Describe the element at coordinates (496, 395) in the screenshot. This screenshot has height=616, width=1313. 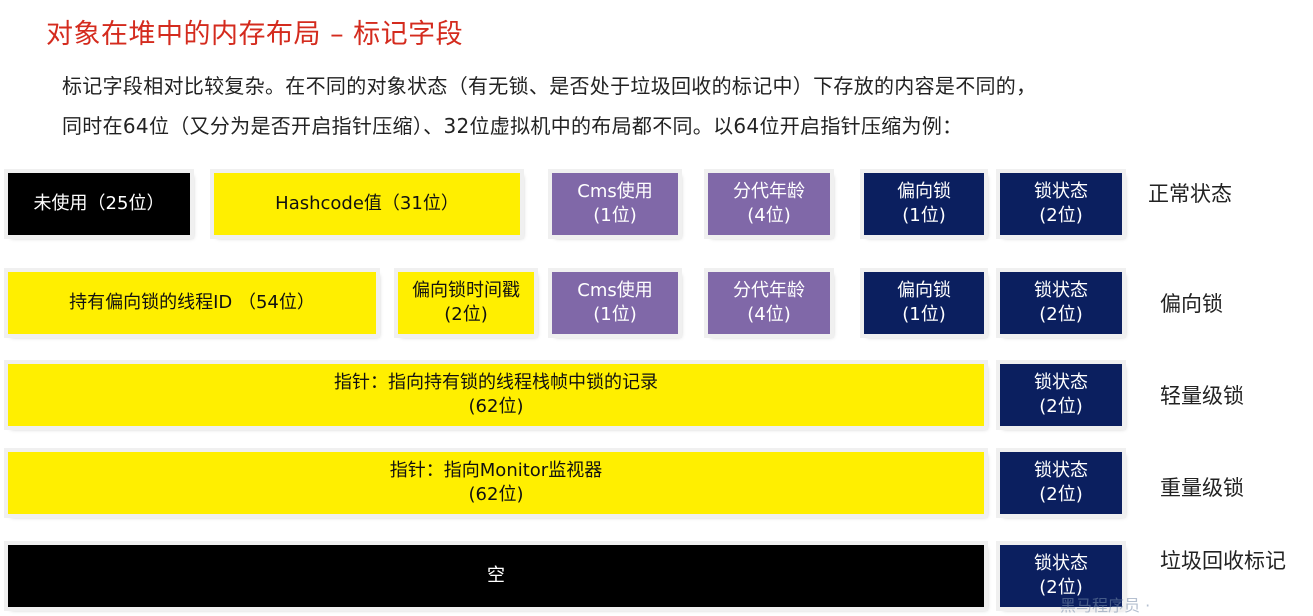
I see `cell-lock-record-pointer: 指针：指向持有锁的线程栈帧中锁的记录 (62位)` at that location.